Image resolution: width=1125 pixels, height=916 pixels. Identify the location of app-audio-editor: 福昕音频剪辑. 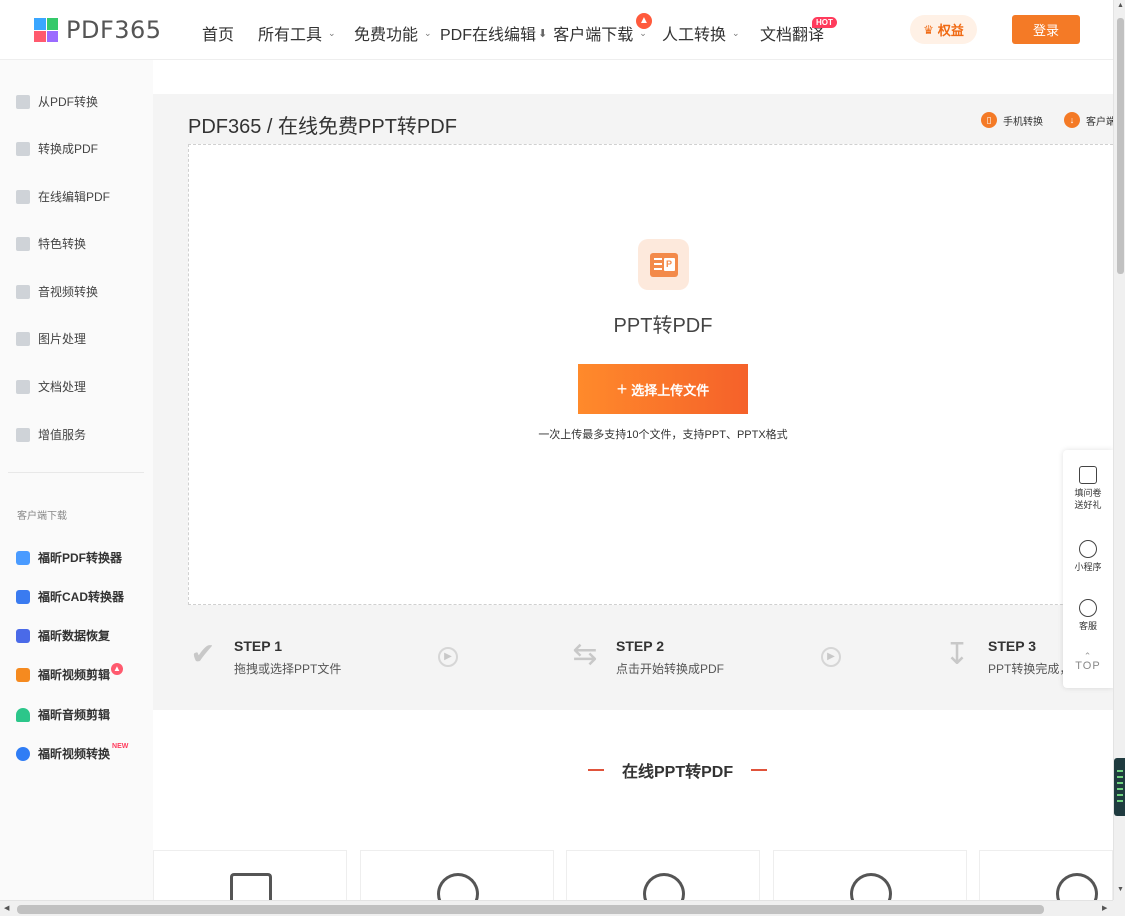
(63, 714).